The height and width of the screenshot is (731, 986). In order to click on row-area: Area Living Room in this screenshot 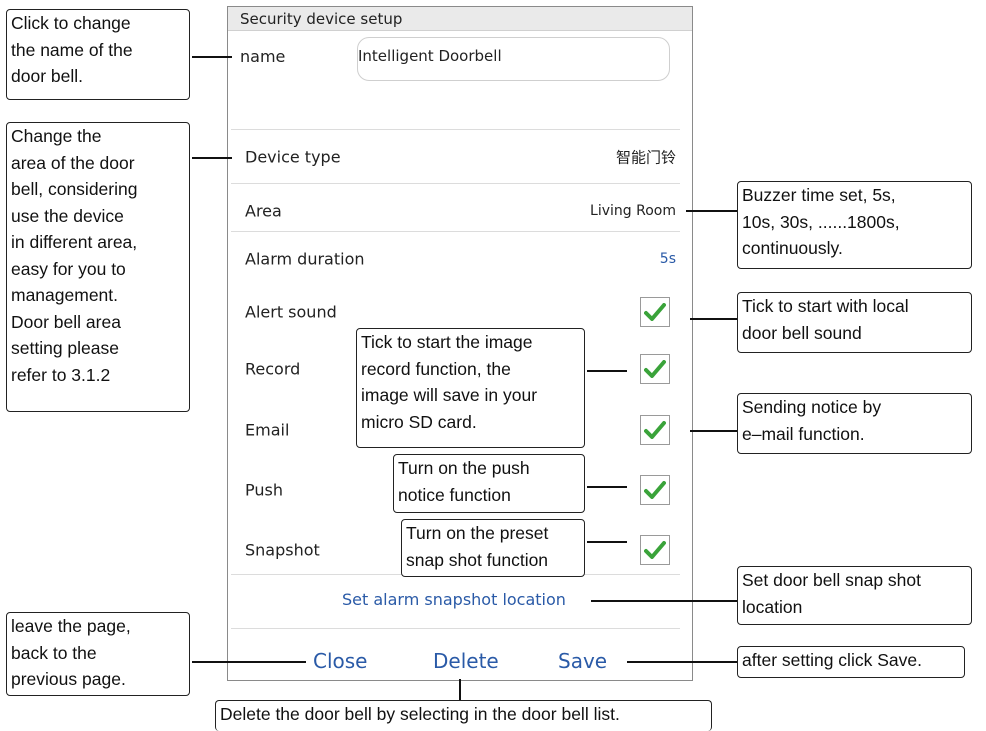, I will do `click(455, 210)`.